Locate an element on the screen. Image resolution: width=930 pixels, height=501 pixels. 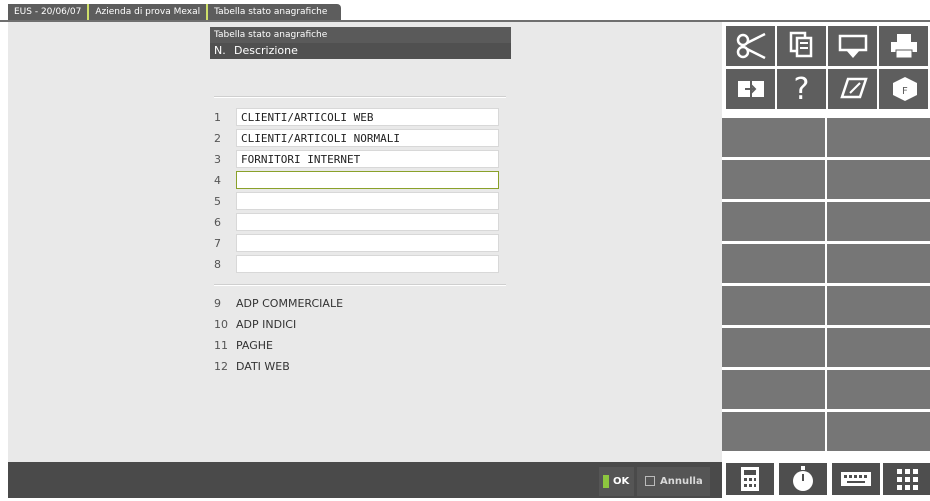
ok-label: OK is located at coordinates (621, 481).